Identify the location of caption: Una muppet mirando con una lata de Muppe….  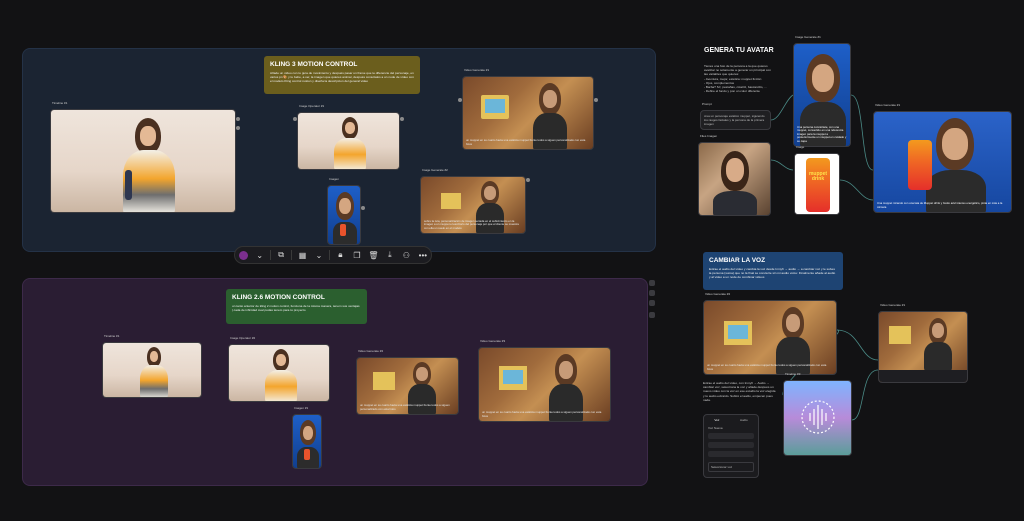
(940, 205).